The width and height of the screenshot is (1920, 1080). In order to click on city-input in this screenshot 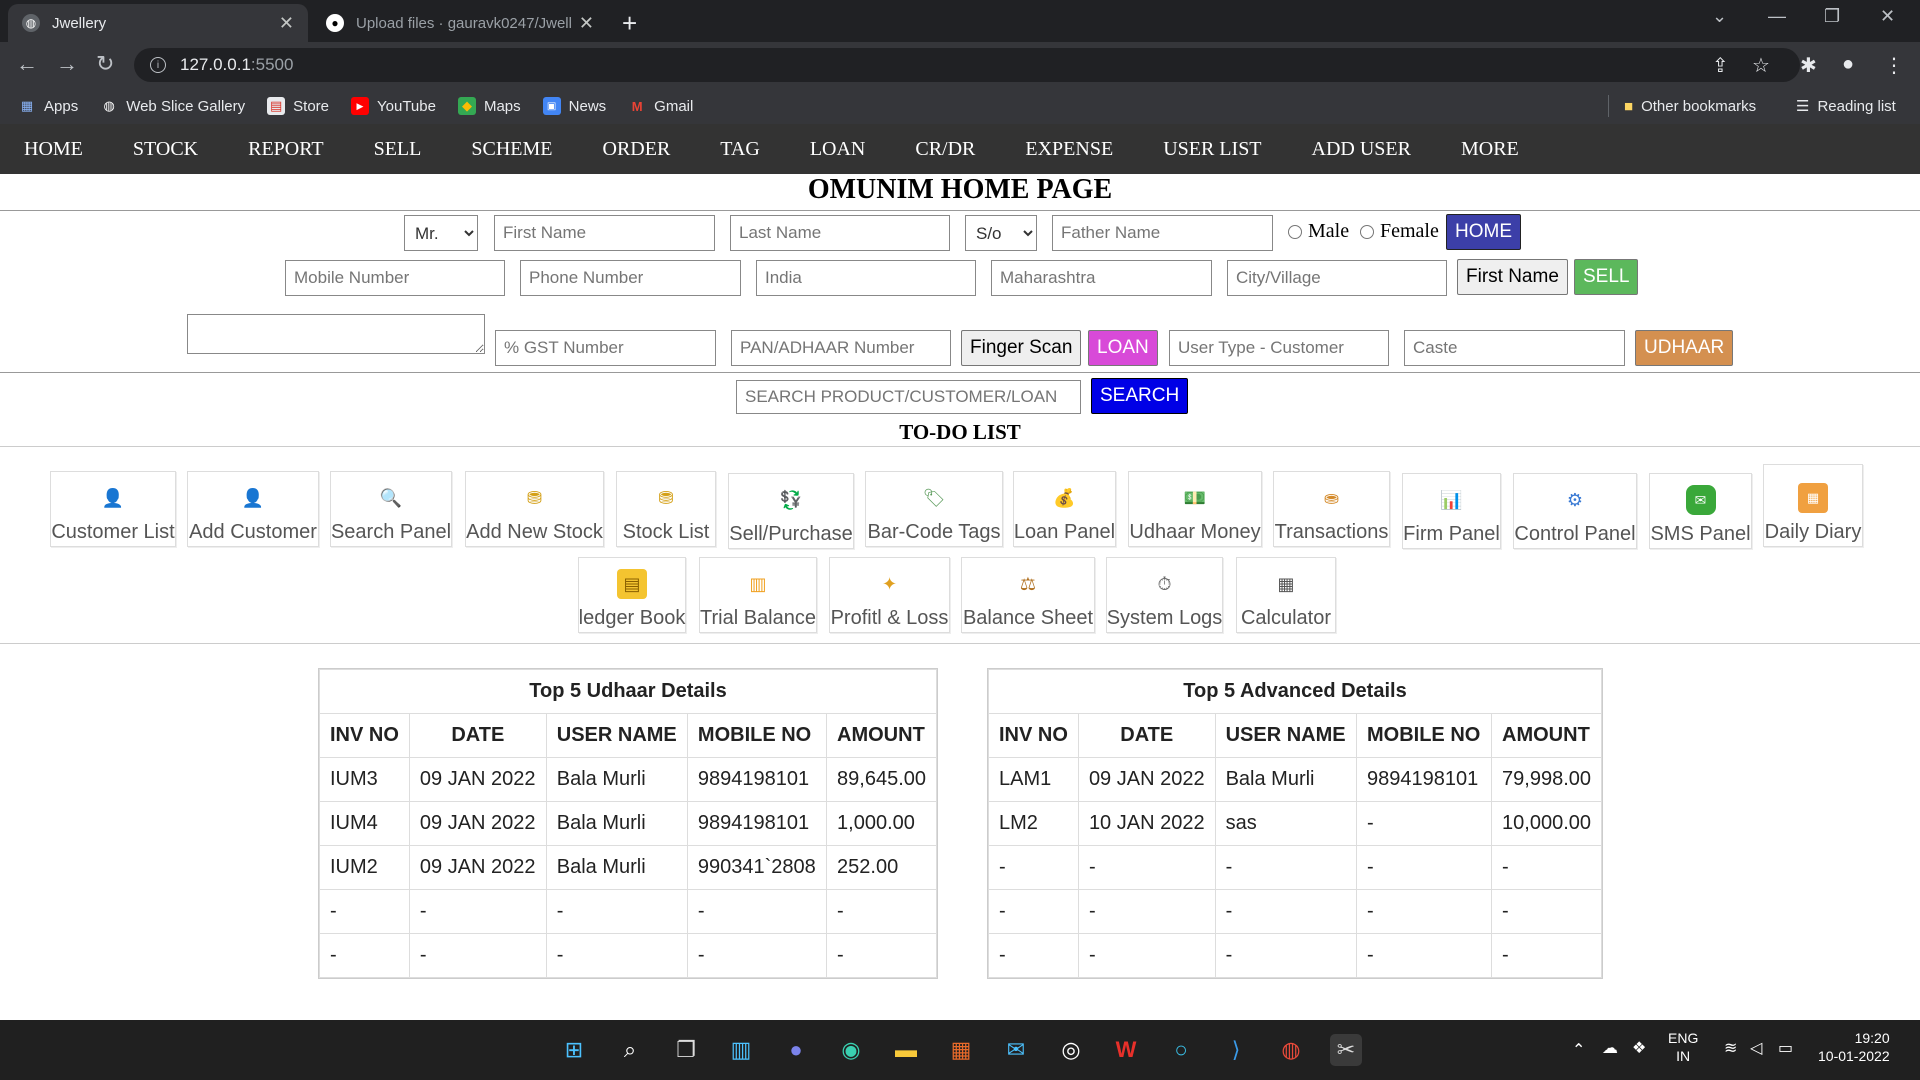, I will do `click(1337, 278)`.